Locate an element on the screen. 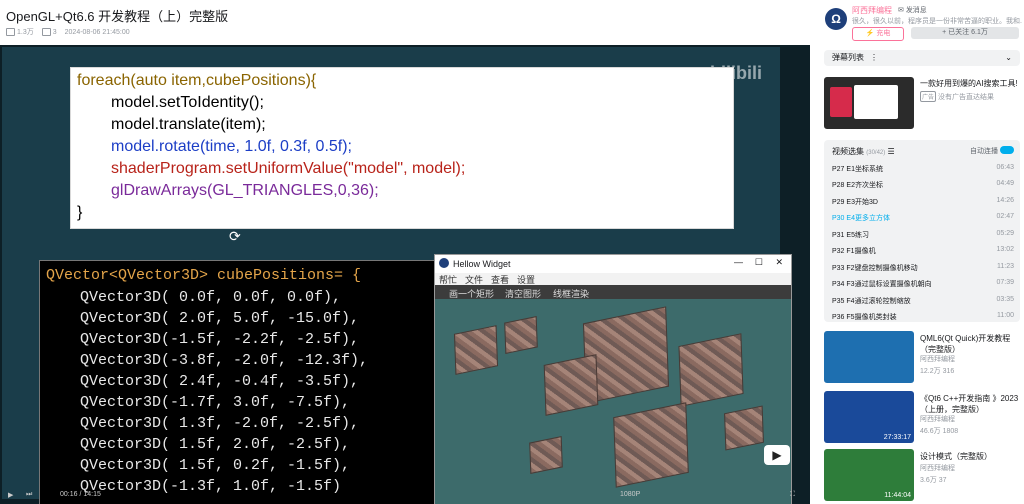 This screenshot has width=1024, height=504. uploader-name: 阿西拜编程 is located at coordinates (872, 10).